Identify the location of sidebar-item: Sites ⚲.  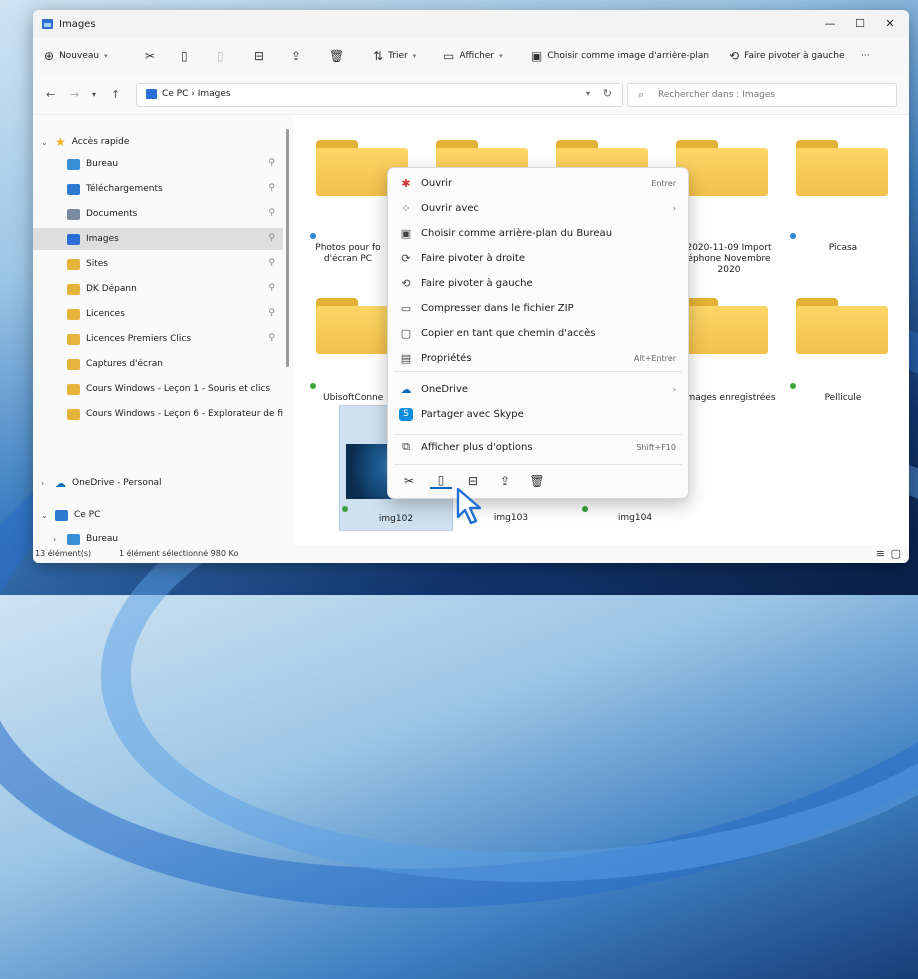
(158, 264).